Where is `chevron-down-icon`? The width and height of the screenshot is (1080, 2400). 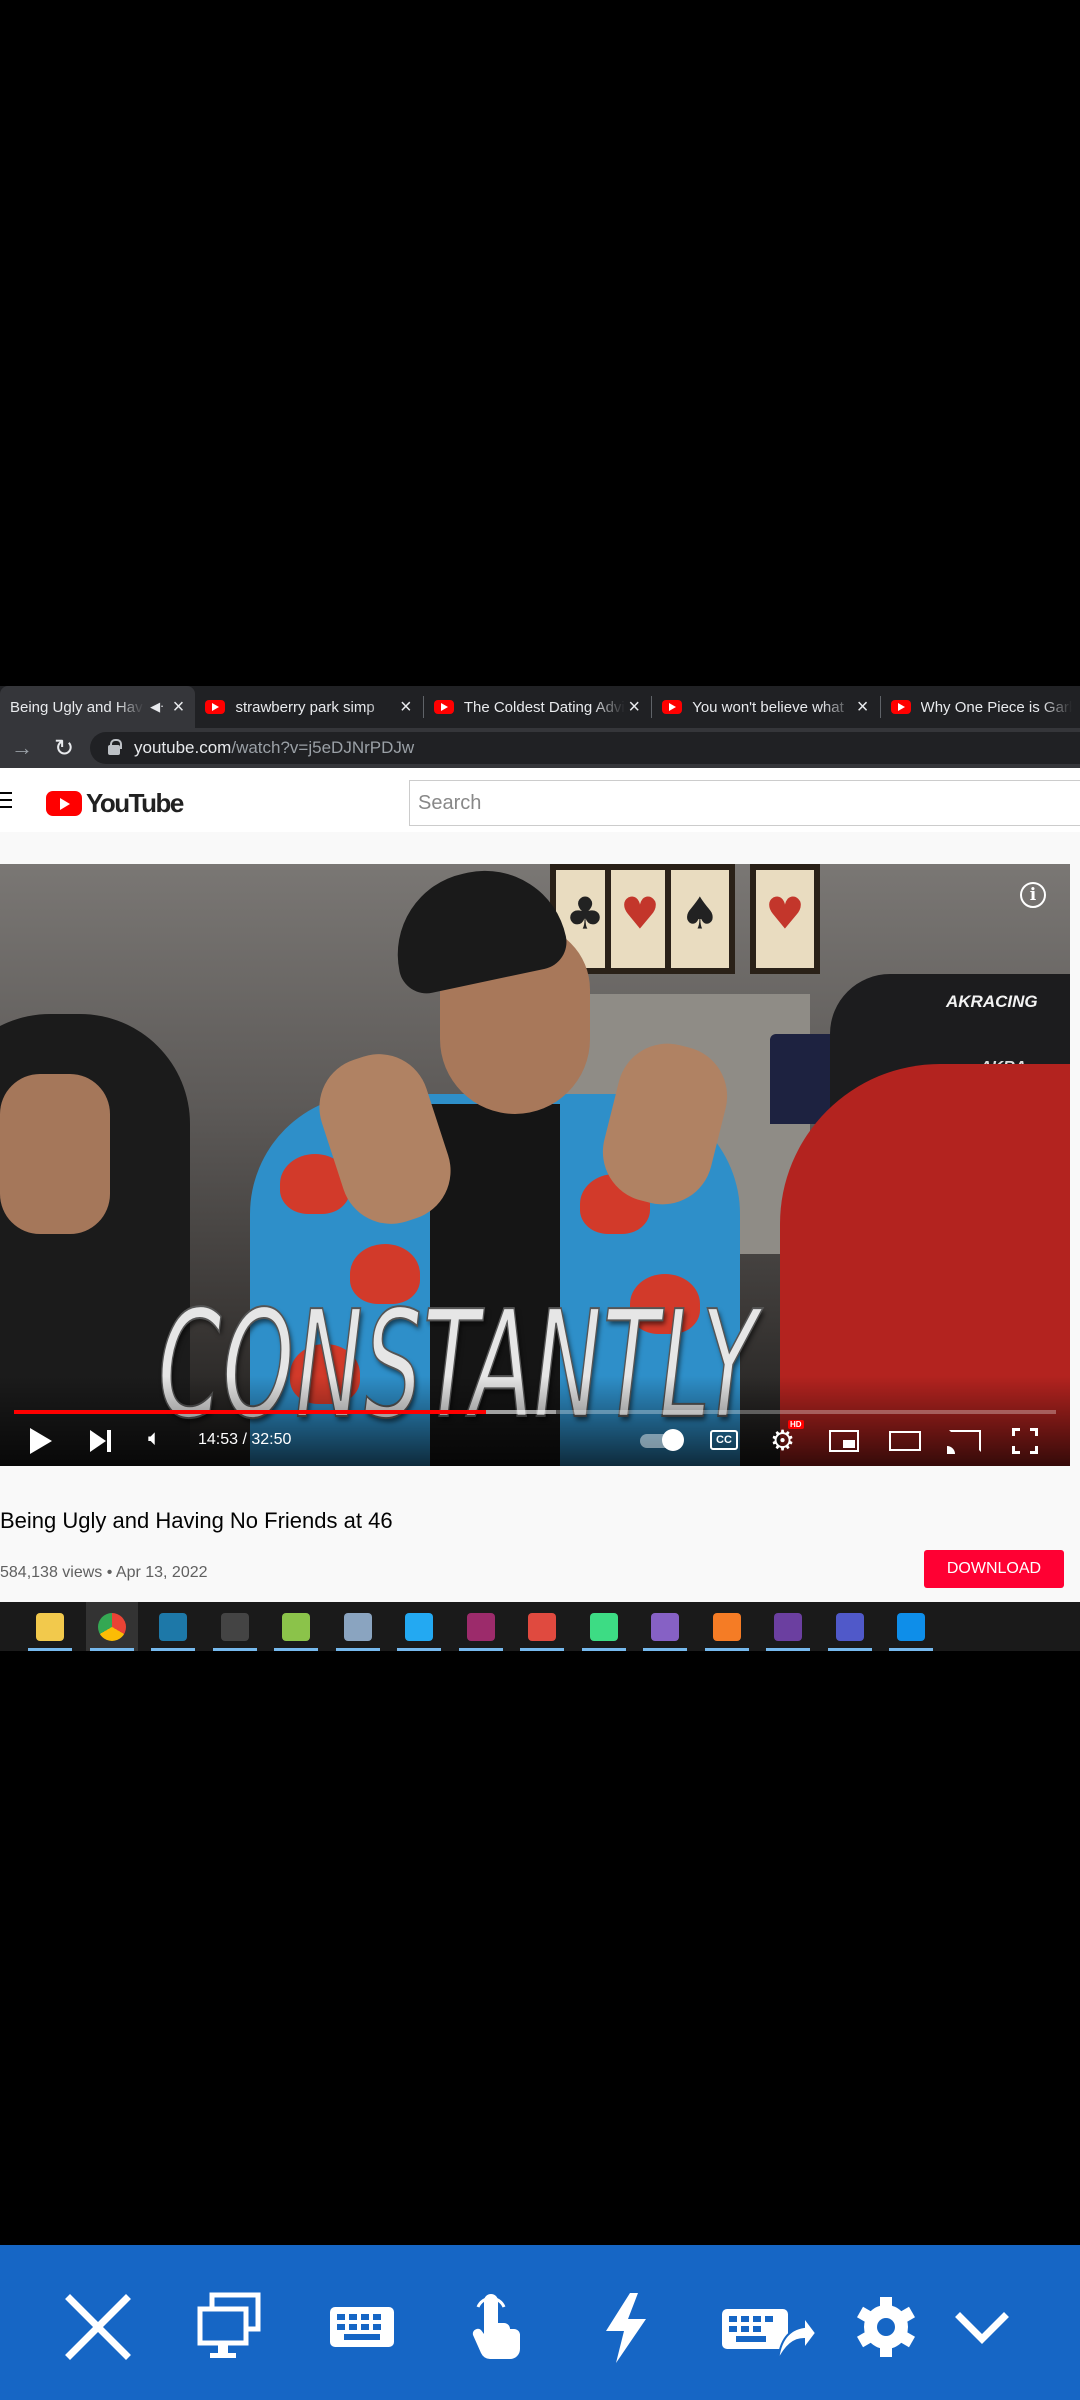 chevron-down-icon is located at coordinates (982, 2327).